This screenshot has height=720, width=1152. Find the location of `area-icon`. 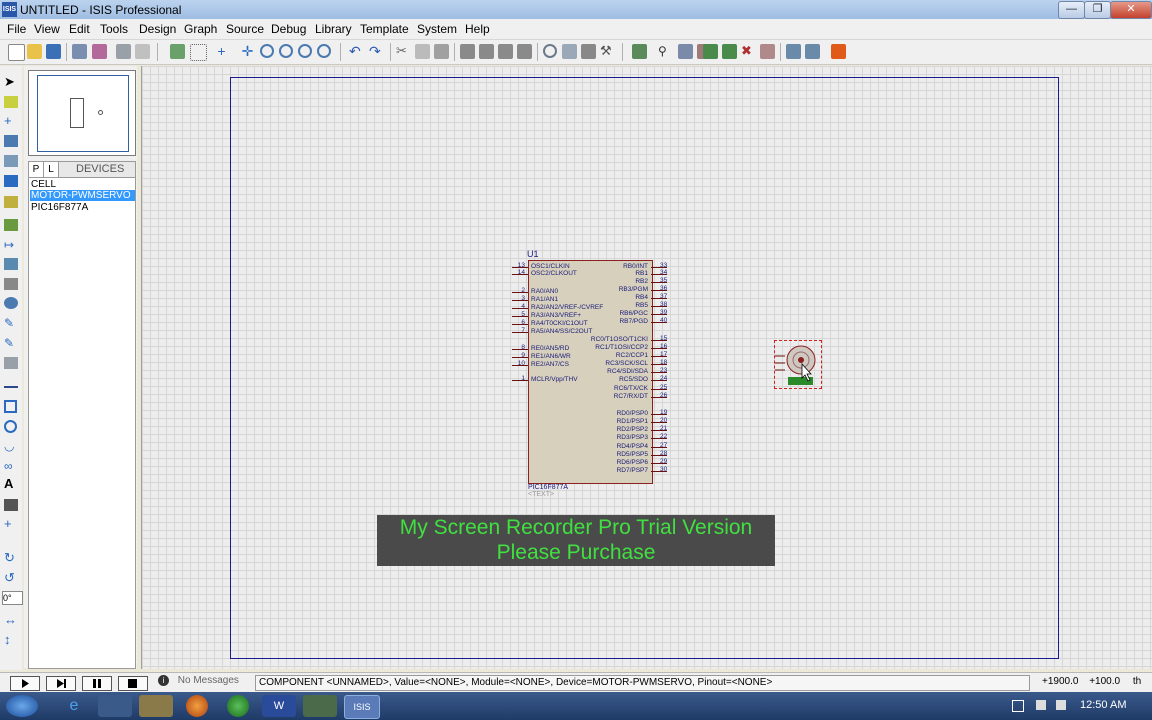

area-icon is located at coordinates (142, 51).